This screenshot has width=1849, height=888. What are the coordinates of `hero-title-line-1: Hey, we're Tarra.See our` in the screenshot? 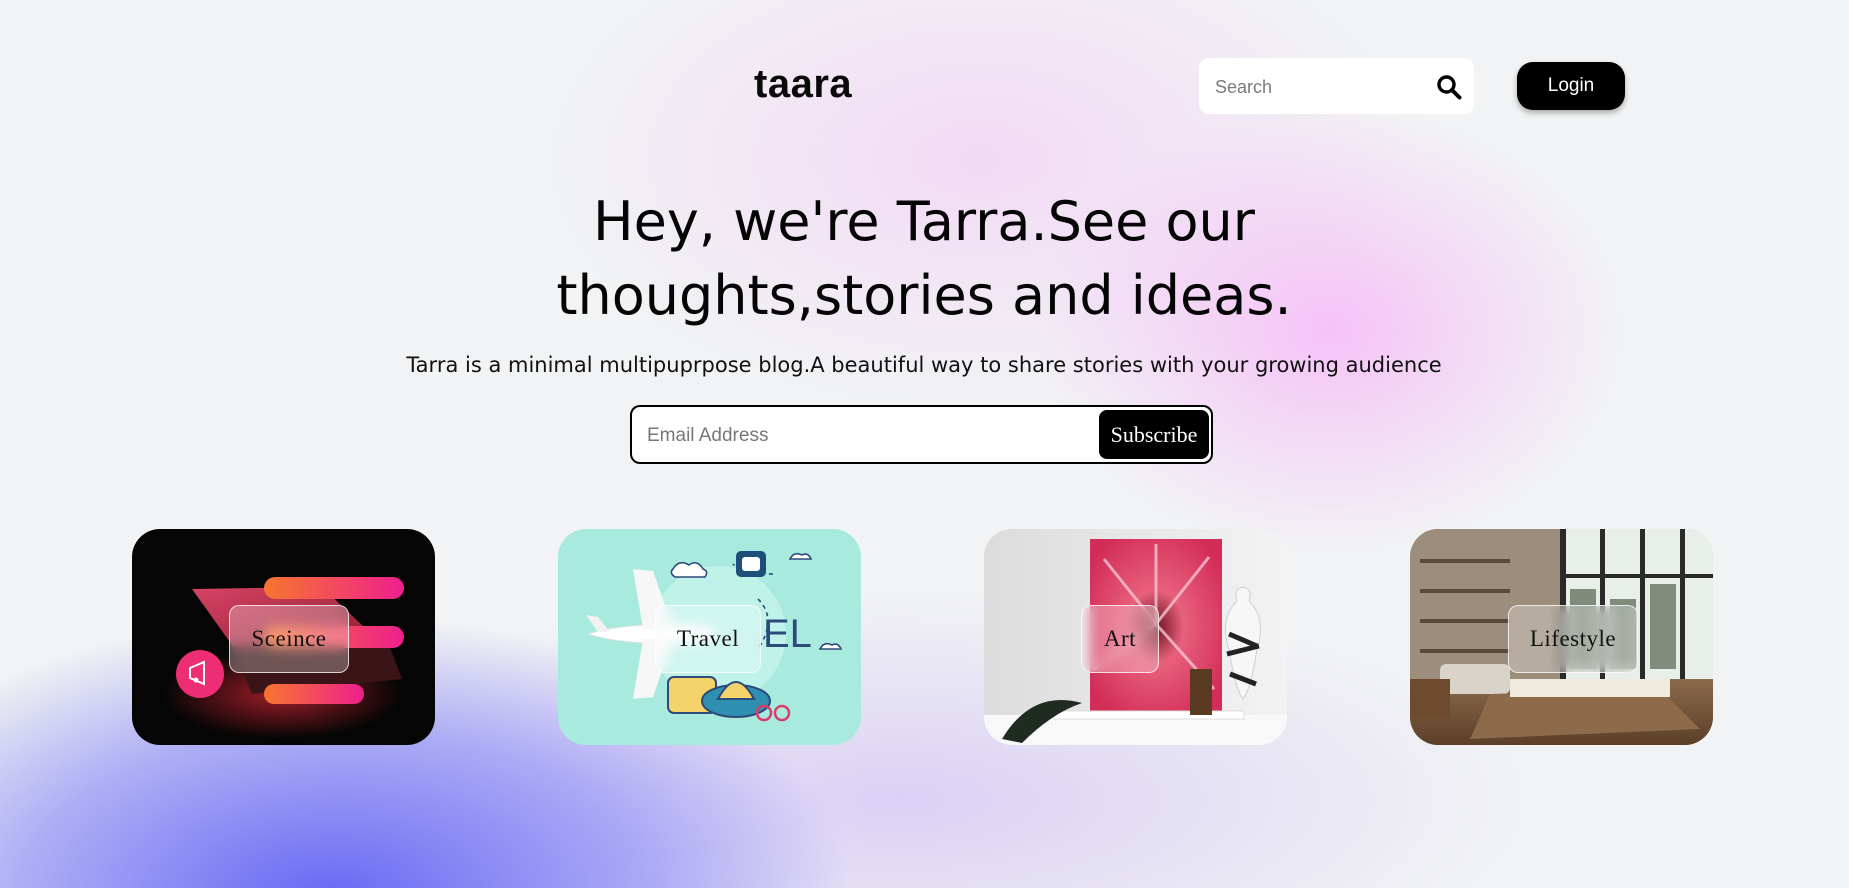 It's located at (924, 221).